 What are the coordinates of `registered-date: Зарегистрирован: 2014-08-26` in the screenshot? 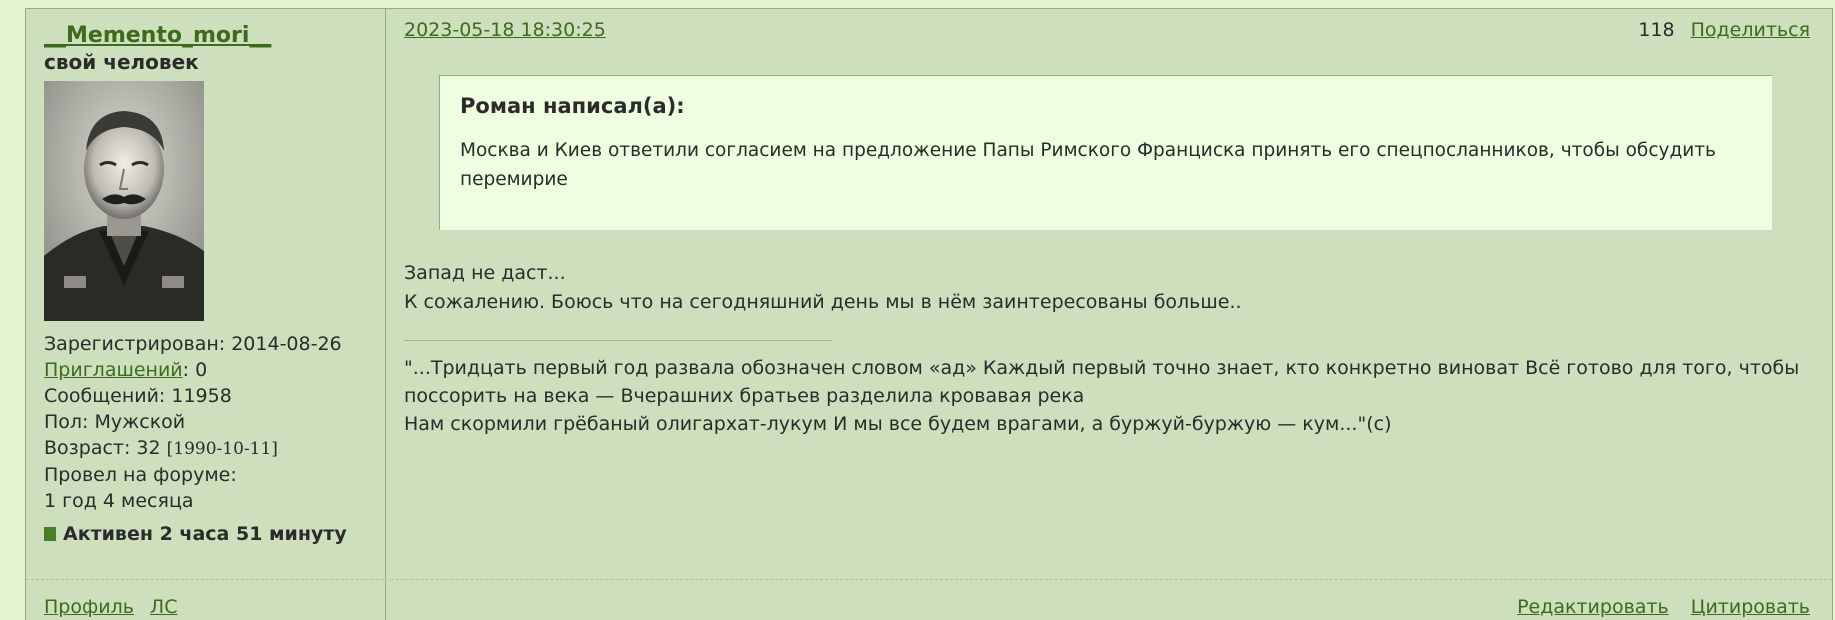 It's located at (193, 344).